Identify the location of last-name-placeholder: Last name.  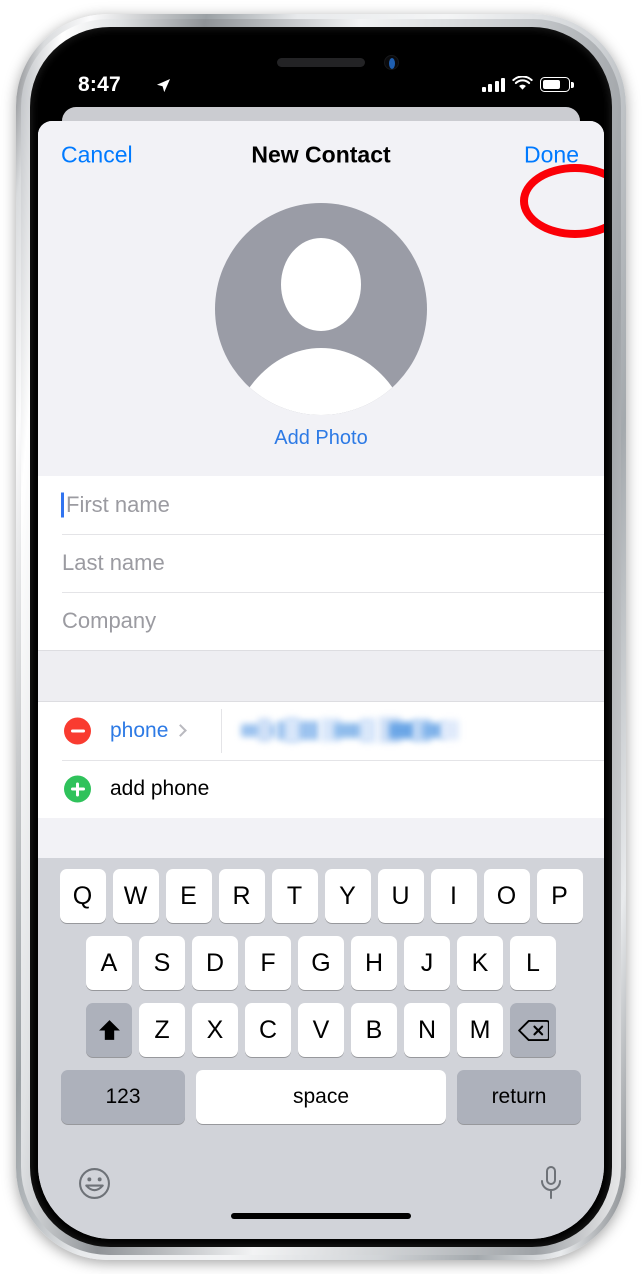
(113, 562).